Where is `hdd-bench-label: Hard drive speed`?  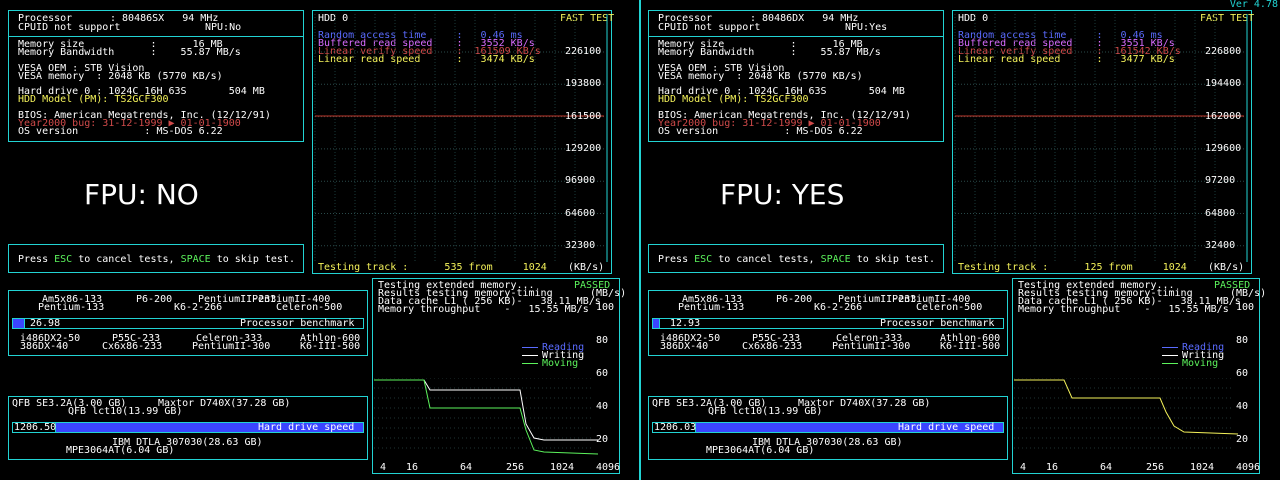
hdd-bench-label: Hard drive speed is located at coordinates (306, 427).